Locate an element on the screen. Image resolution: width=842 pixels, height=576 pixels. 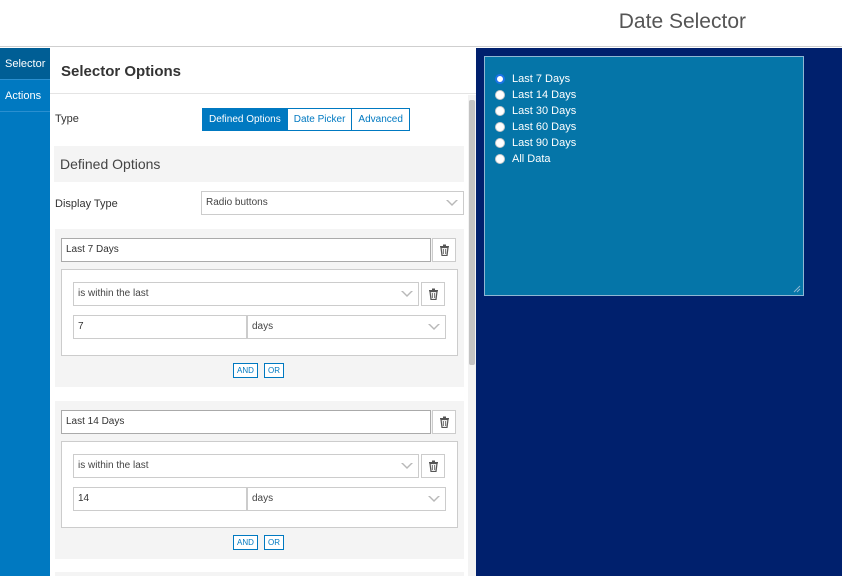
radio-option: Last 30 Days is located at coordinates (649, 111).